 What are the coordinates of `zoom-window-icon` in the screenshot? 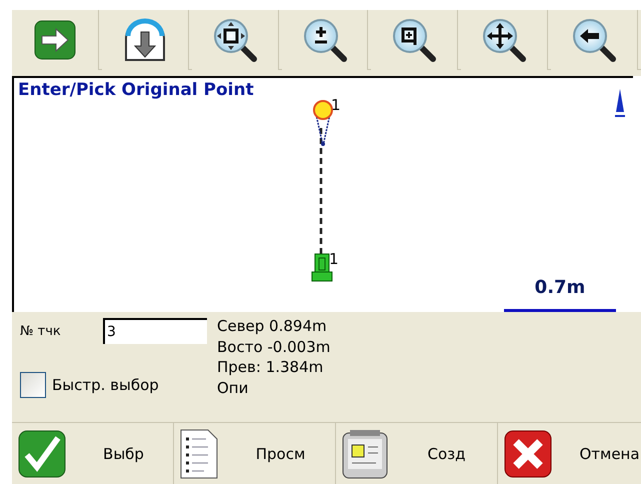 It's located at (414, 40).